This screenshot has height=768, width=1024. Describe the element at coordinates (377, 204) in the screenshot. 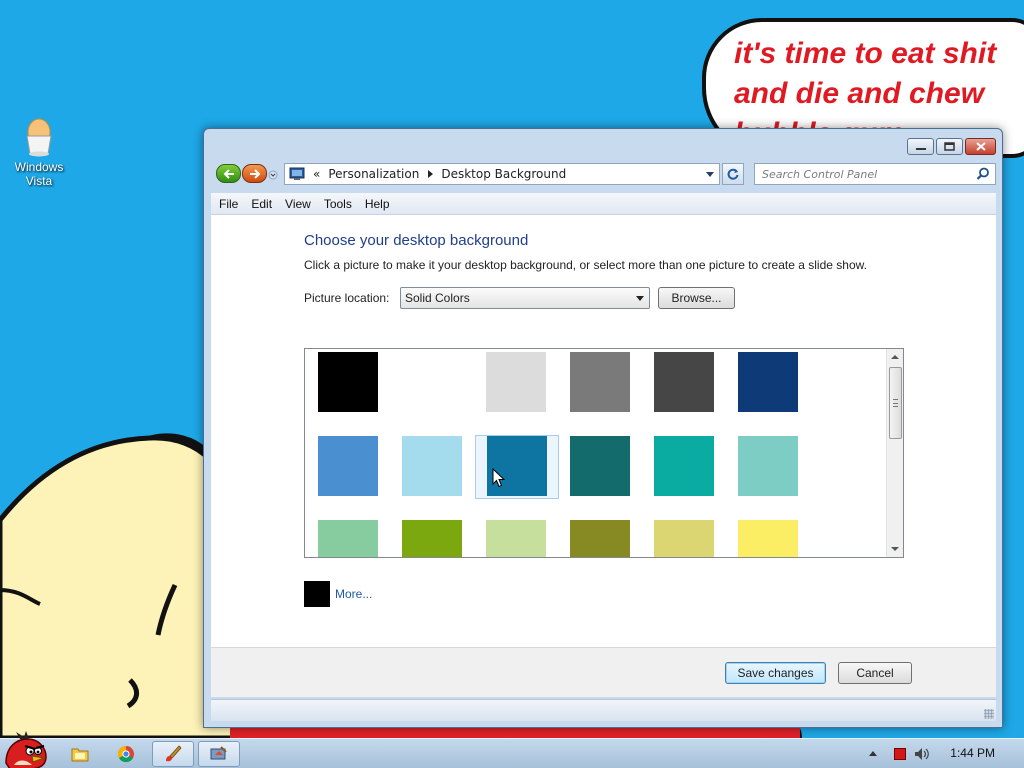

I see `menu-help: Help` at that location.